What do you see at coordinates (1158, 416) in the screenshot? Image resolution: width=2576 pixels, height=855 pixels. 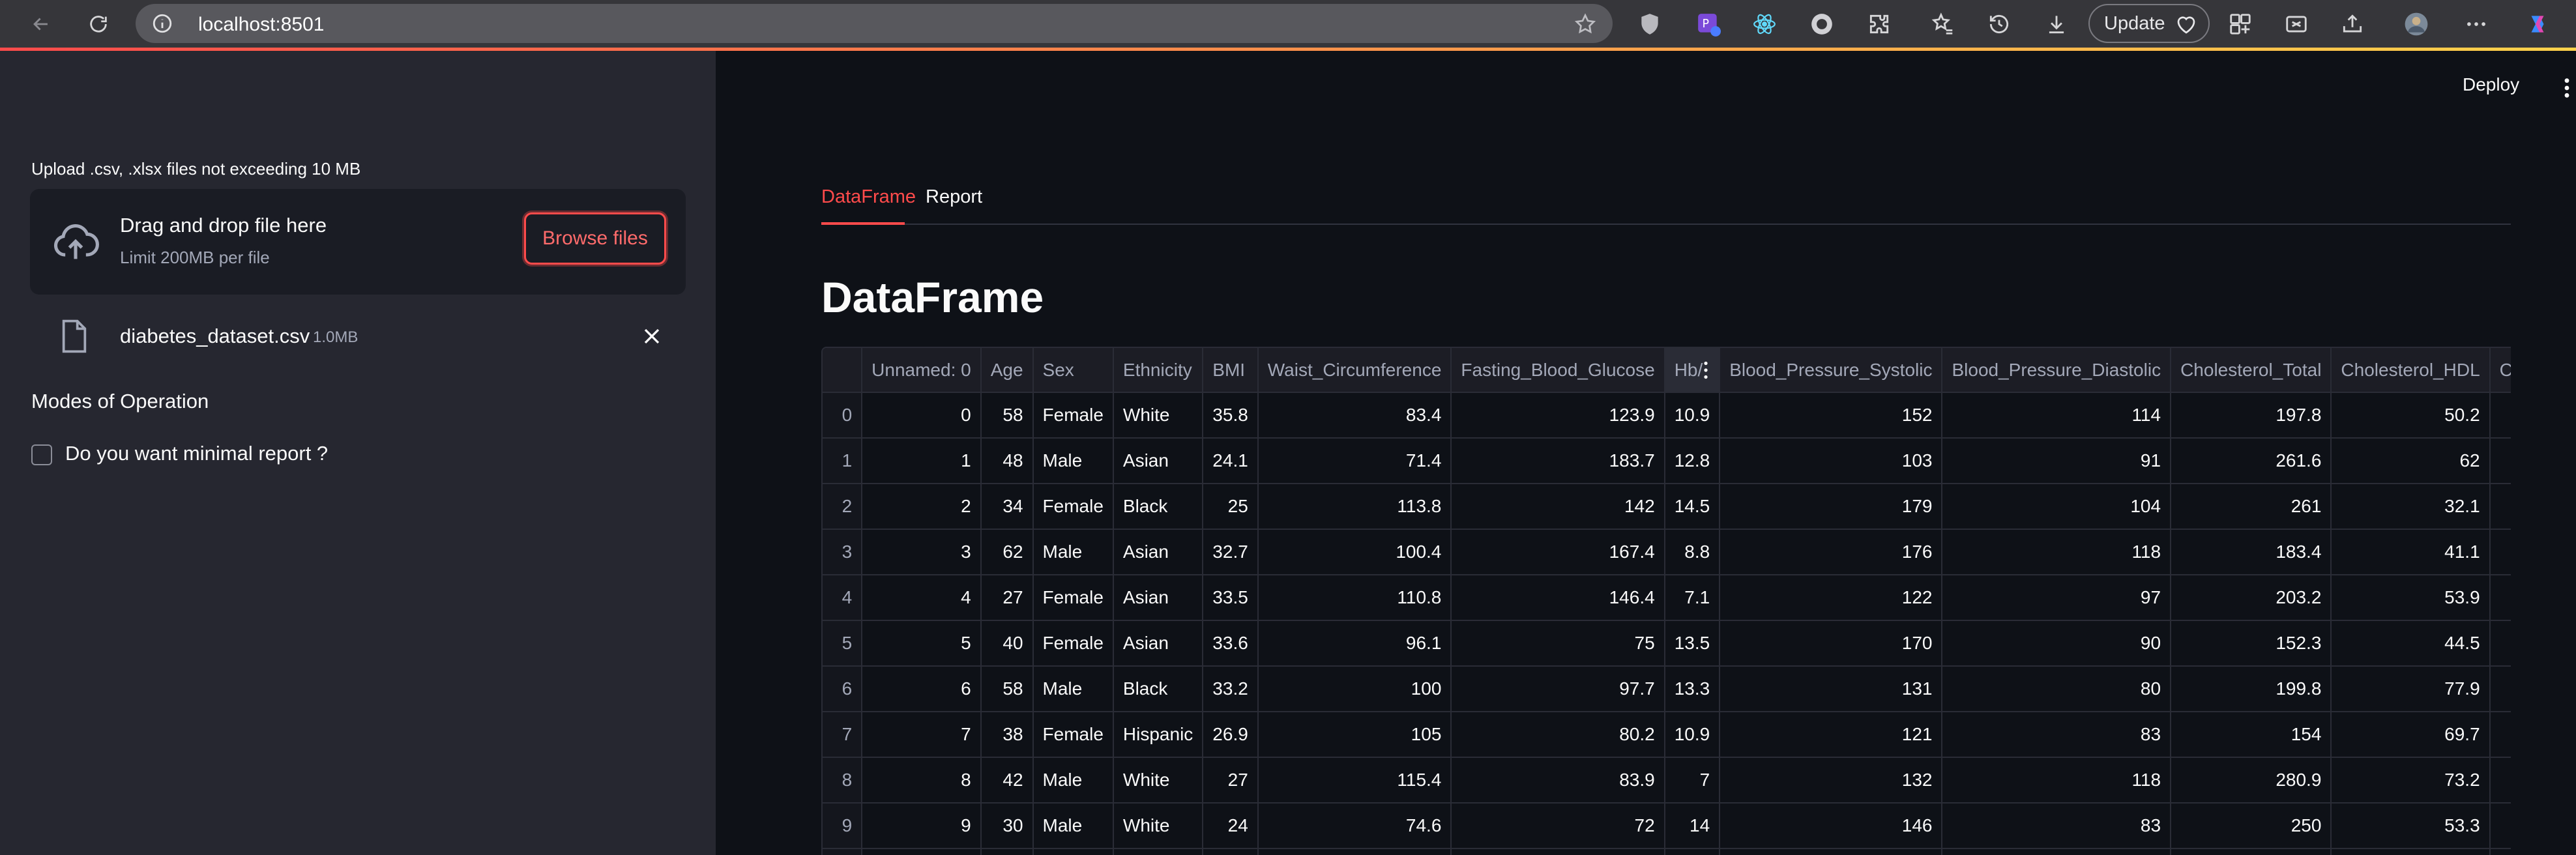 I see `table-cell: White` at bounding box center [1158, 416].